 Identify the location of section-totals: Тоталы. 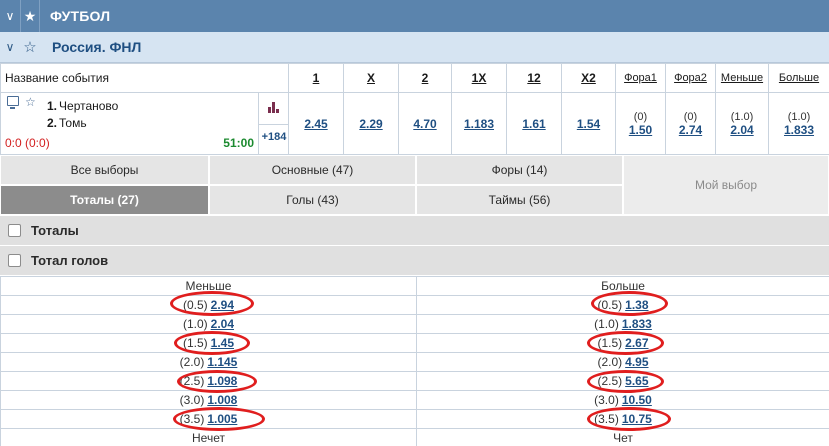
(414, 231).